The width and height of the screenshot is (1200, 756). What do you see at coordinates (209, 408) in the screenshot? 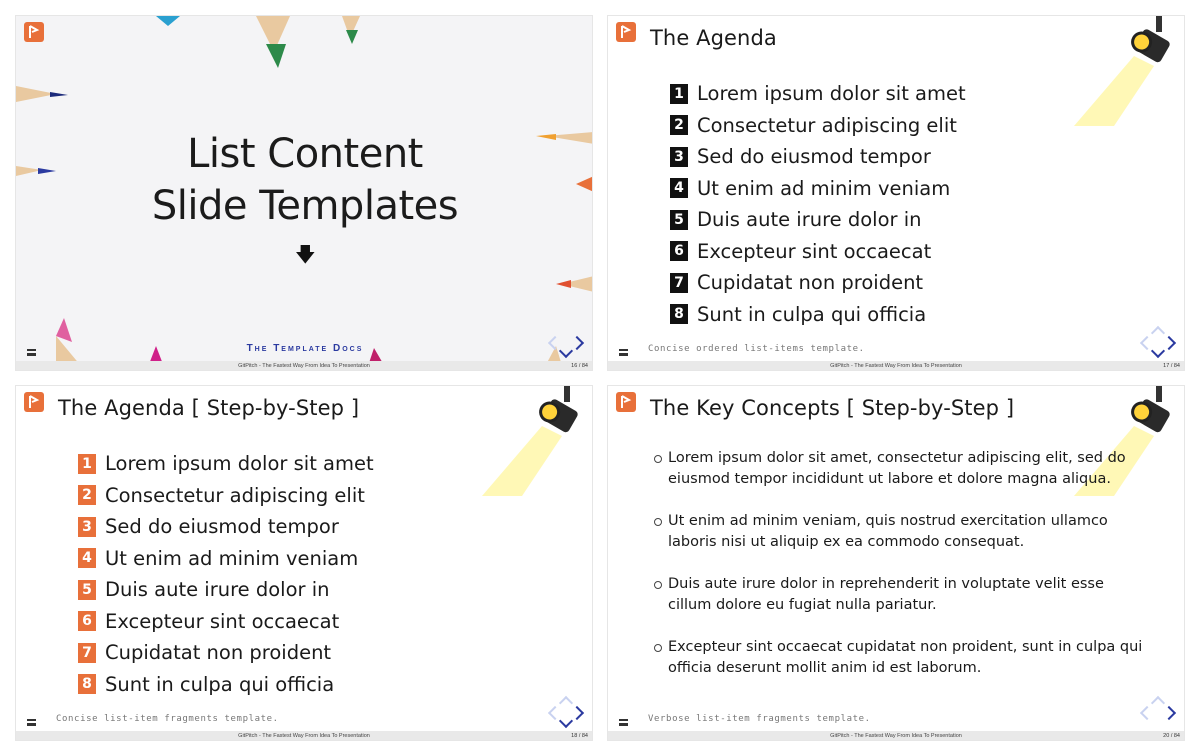
I see `slide-title: The Agenda [ Step-by-Step ]` at bounding box center [209, 408].